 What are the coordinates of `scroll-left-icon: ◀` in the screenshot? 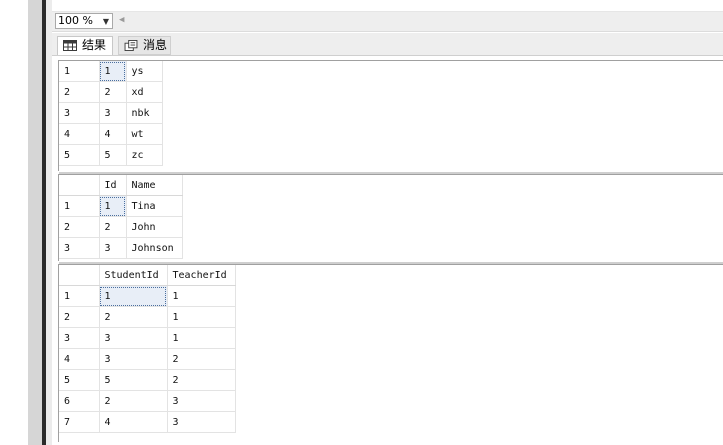 It's located at (121, 20).